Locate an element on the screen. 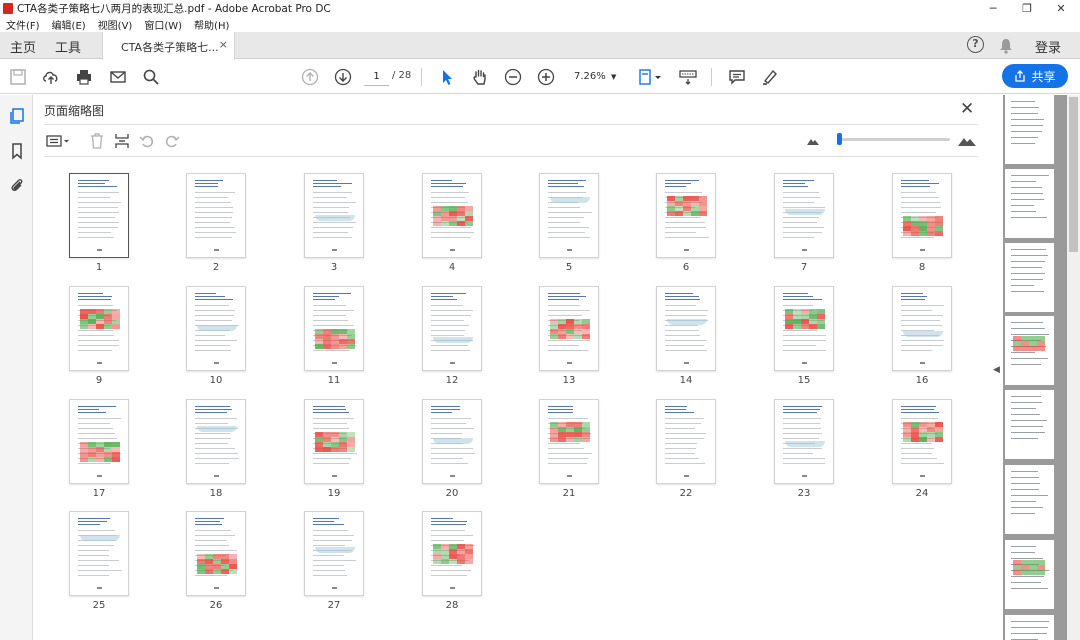 Image resolution: width=1080 pixels, height=640 pixels. document-view is located at coordinates (1035, 367).